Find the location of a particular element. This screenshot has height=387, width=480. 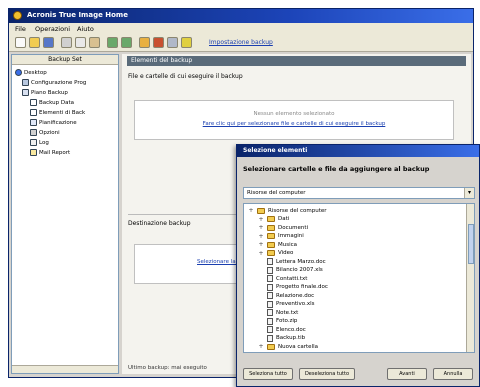

file-tree-item-label: Contatti.txt is located at coordinates (292, 278).